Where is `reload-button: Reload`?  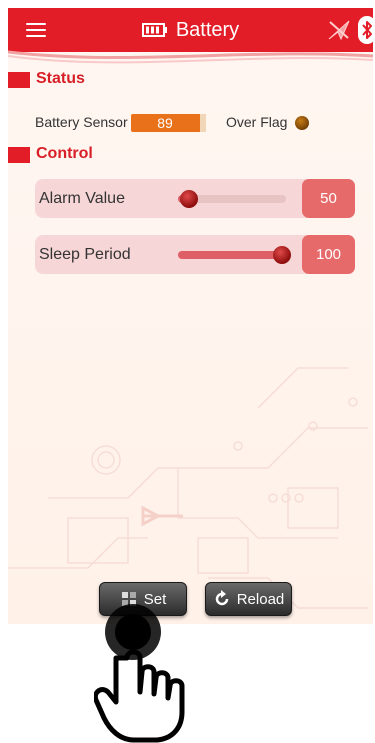 reload-button: Reload is located at coordinates (248, 599).